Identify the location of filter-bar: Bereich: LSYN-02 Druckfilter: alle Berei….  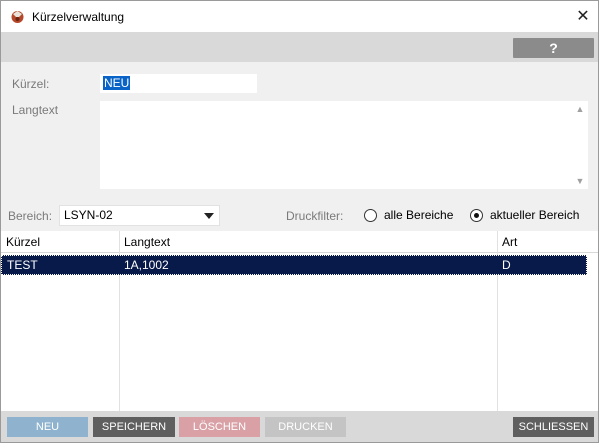
(299, 216).